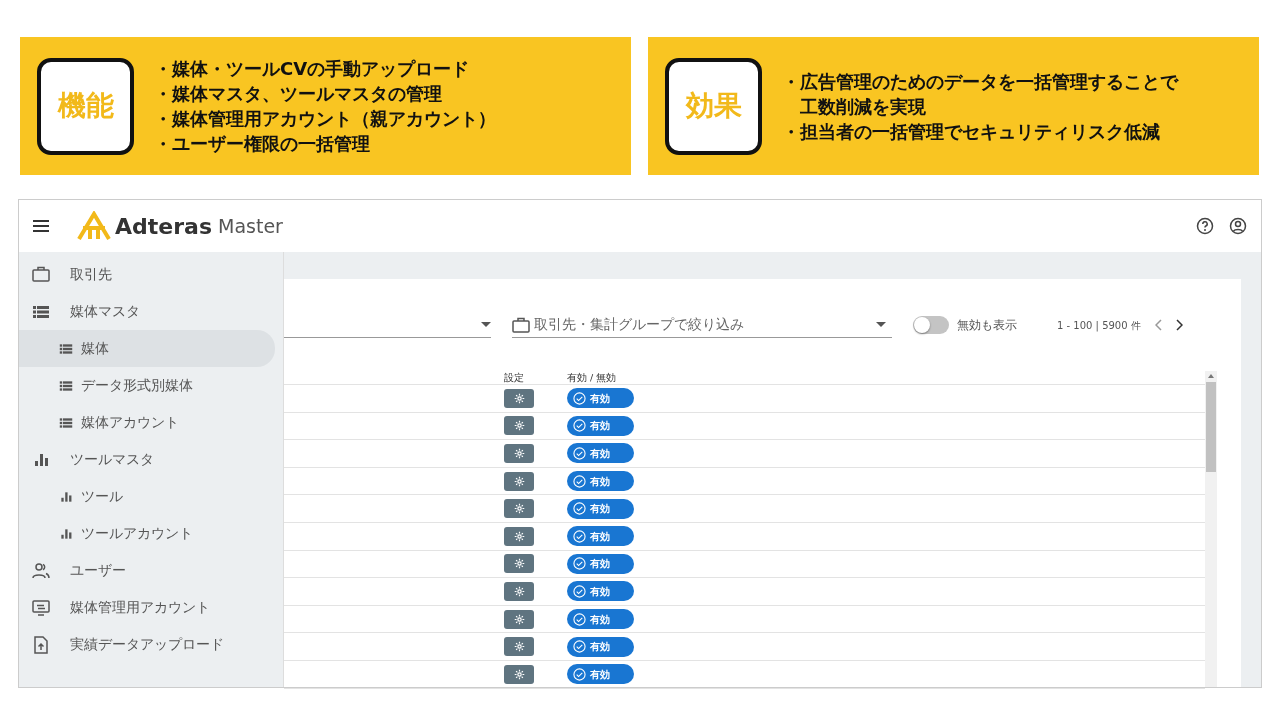  I want to click on sidebar-item: データ形式別媒体, so click(147, 385).